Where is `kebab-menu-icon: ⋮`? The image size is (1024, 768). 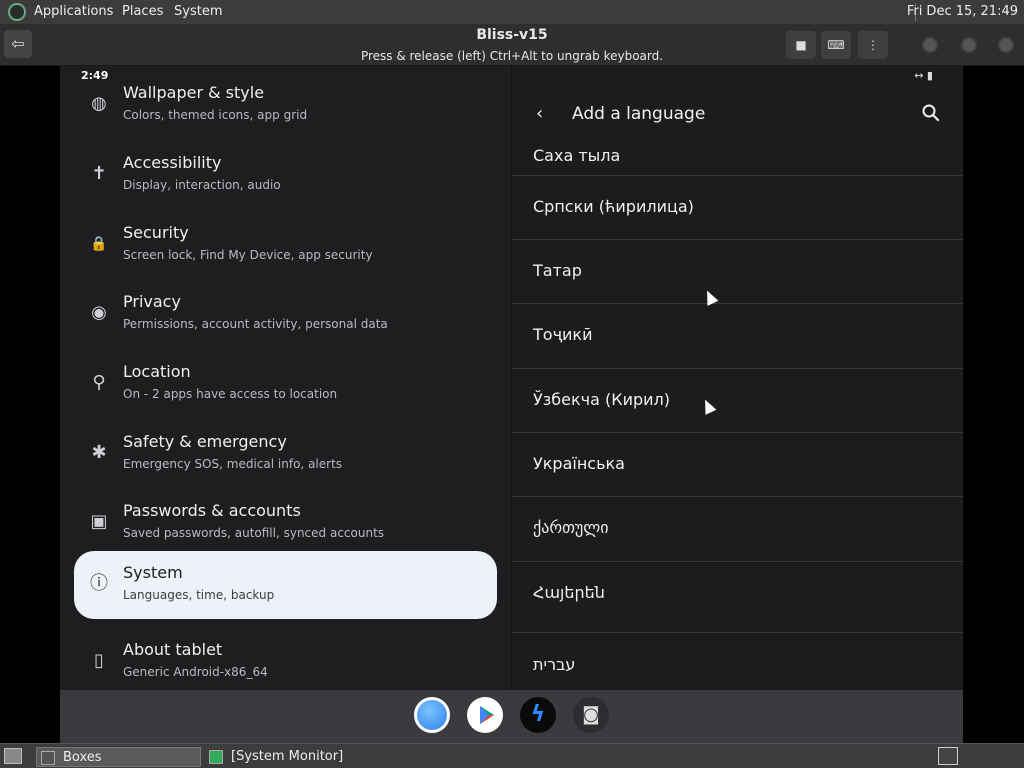 kebab-menu-icon: ⋮ is located at coordinates (873, 45).